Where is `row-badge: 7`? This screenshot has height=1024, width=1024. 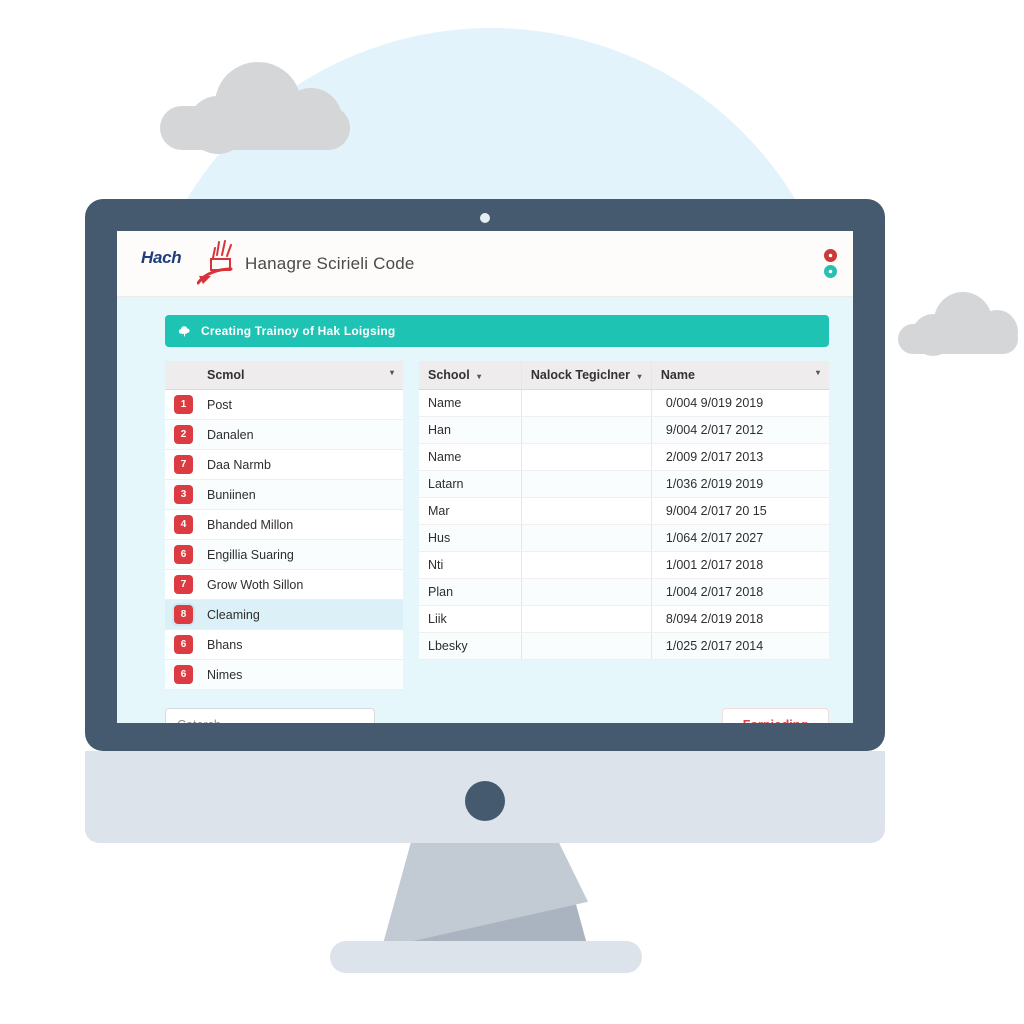 row-badge: 7 is located at coordinates (183, 584).